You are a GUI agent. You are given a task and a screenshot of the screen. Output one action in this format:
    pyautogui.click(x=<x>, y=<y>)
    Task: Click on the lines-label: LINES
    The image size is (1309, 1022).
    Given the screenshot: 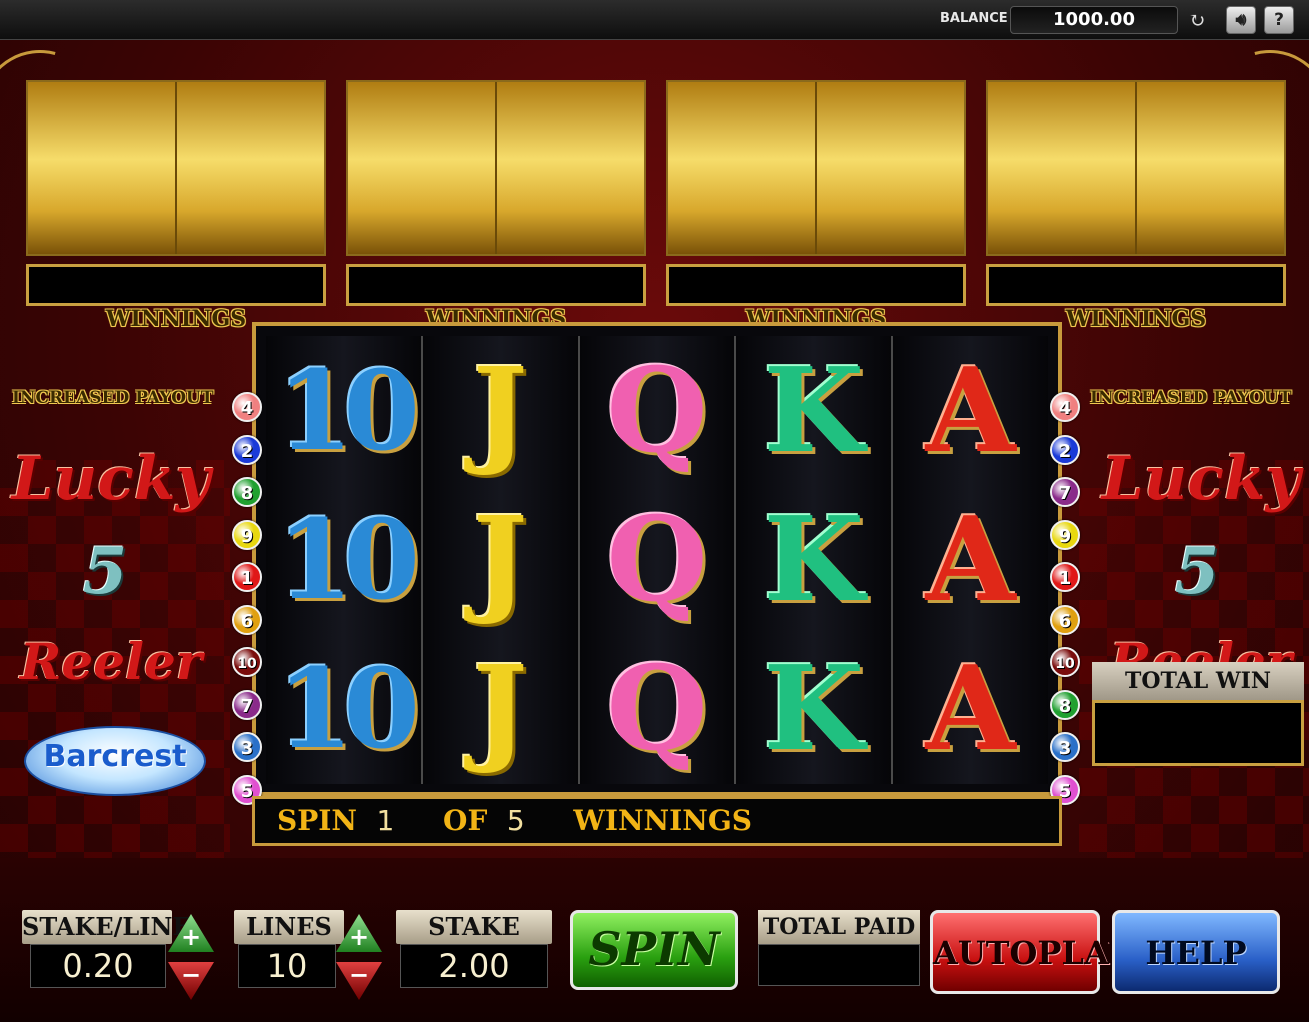 What is the action you would take?
    pyautogui.click(x=289, y=926)
    